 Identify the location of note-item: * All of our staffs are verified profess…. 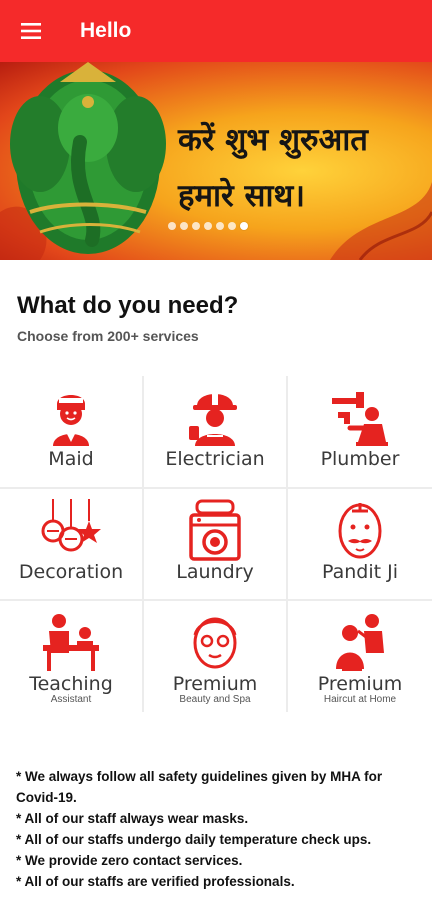
(155, 881).